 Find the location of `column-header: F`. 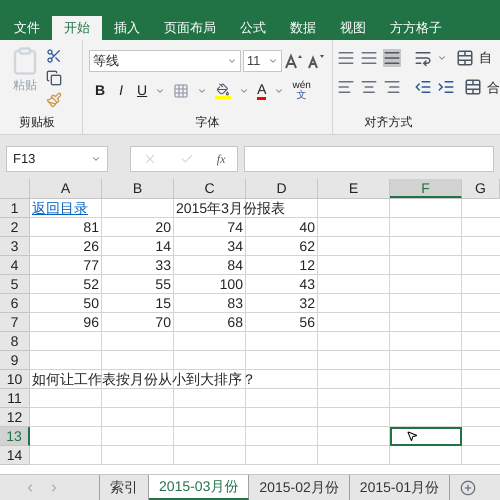

column-header: F is located at coordinates (426, 188).